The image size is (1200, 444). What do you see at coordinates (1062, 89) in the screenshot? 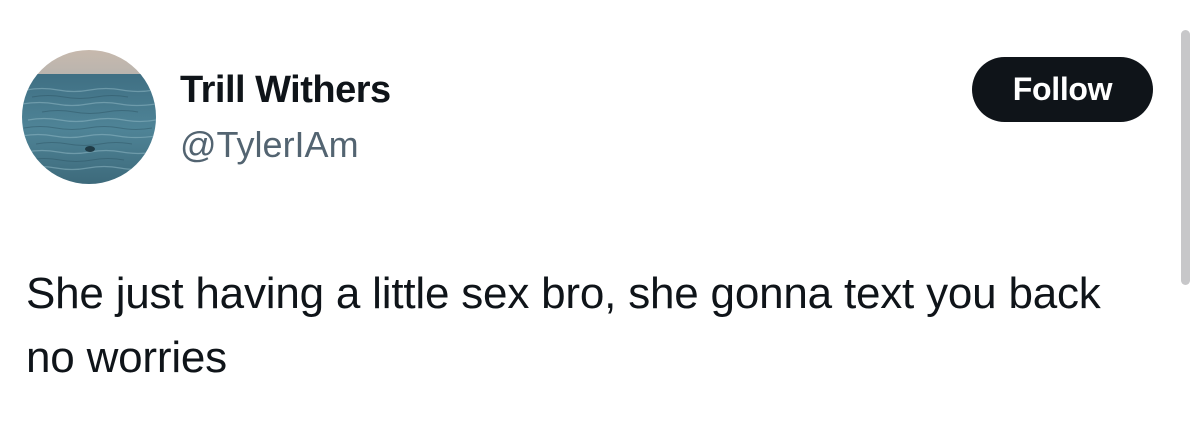
I see `follow-button: Follow` at bounding box center [1062, 89].